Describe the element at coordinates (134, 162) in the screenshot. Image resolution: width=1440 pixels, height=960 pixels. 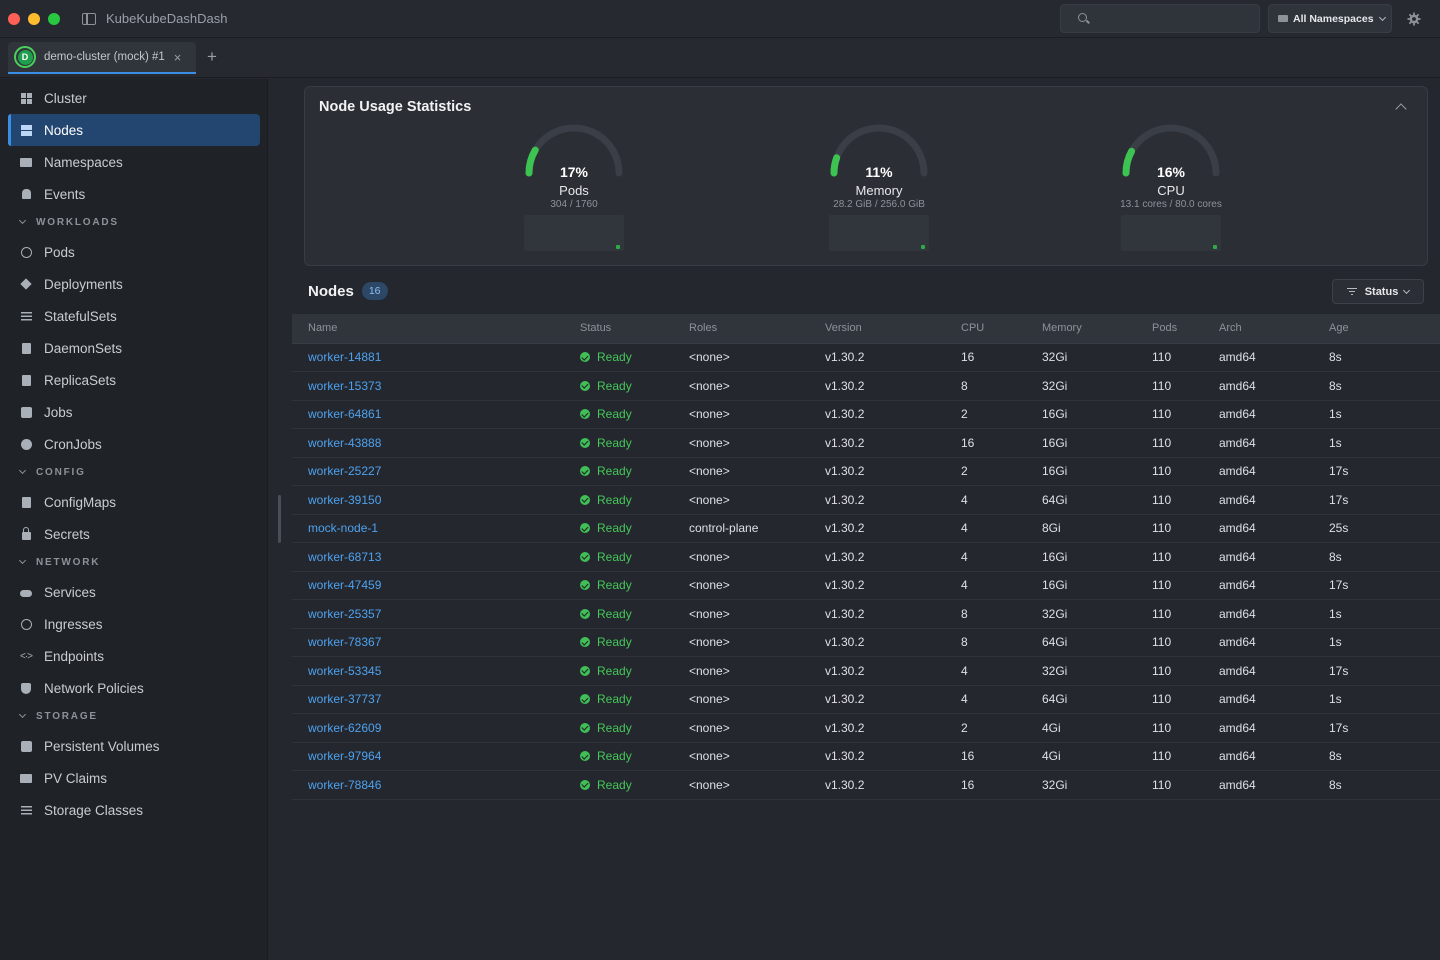
I see `sidebar-item-namespaces: Namespaces` at that location.